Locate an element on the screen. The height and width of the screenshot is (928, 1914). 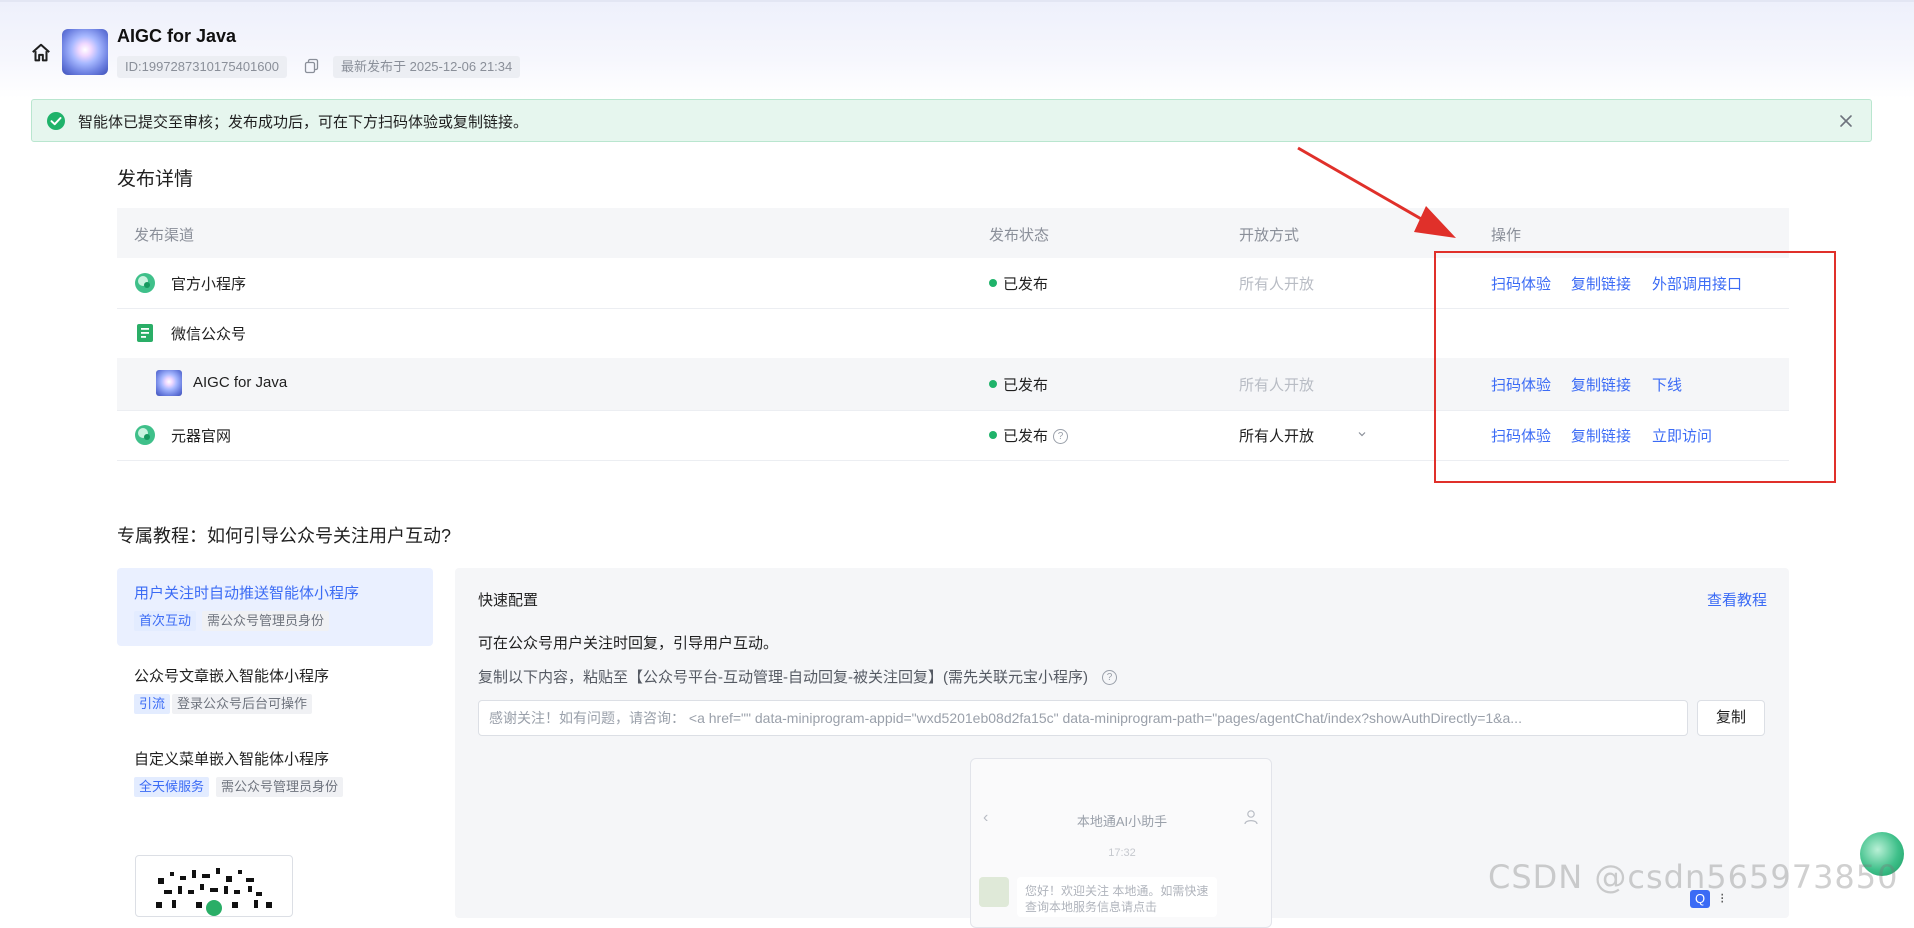
success-banner: 智能体已提交至审核；发布成功后，可在下方扫码体验或复制链接。 is located at coordinates (951, 120).